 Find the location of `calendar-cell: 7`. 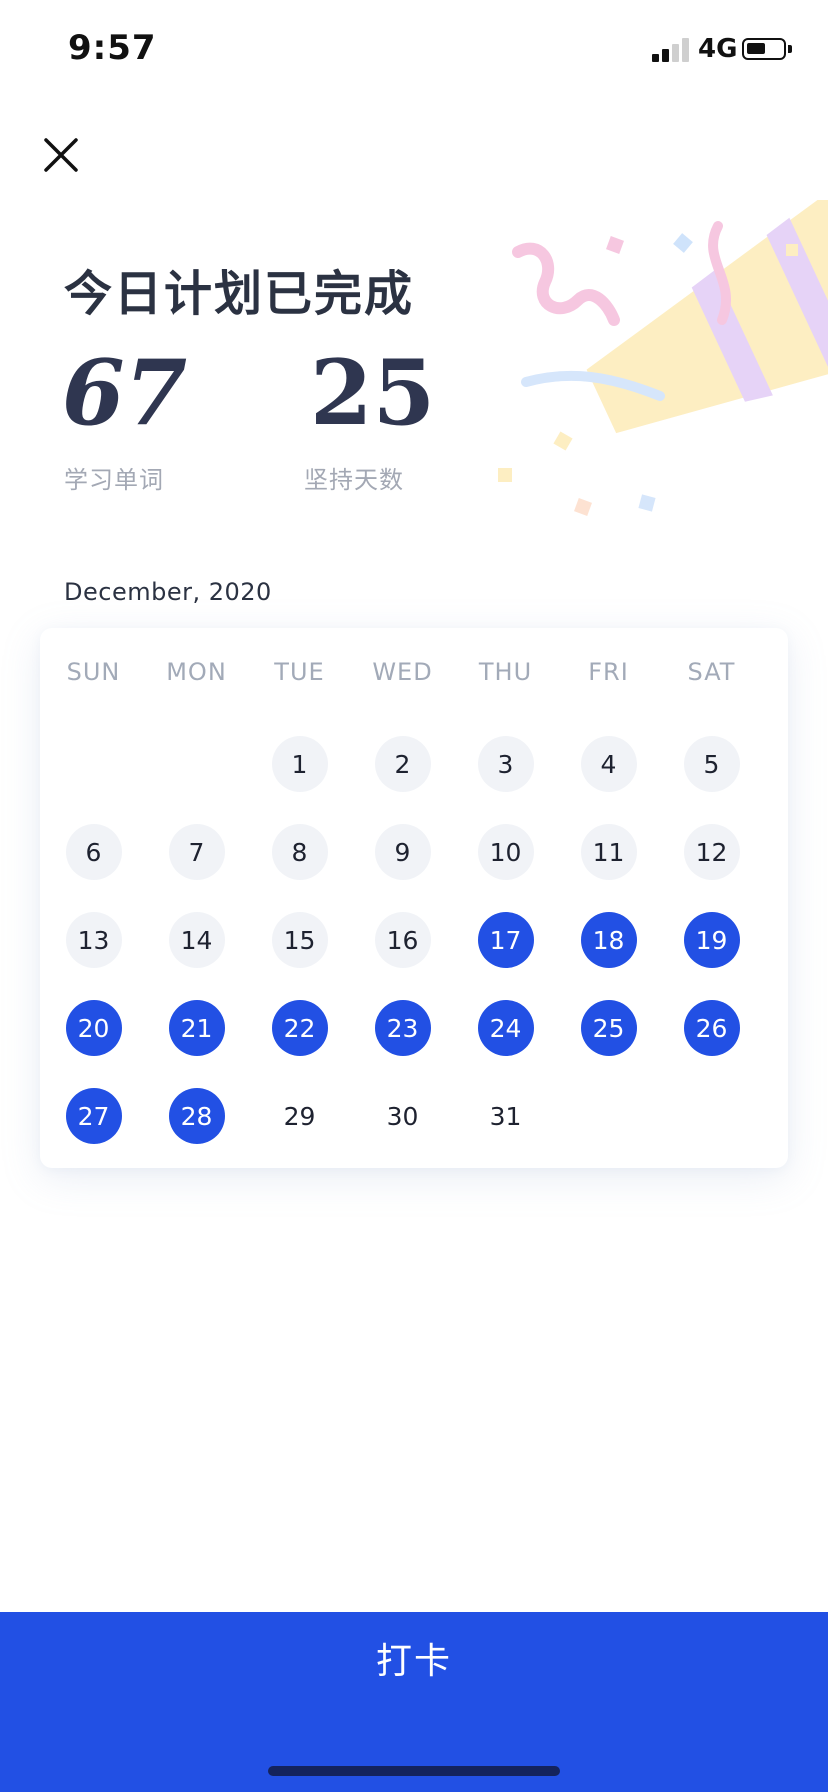

calendar-cell: 7 is located at coordinates (196, 852).